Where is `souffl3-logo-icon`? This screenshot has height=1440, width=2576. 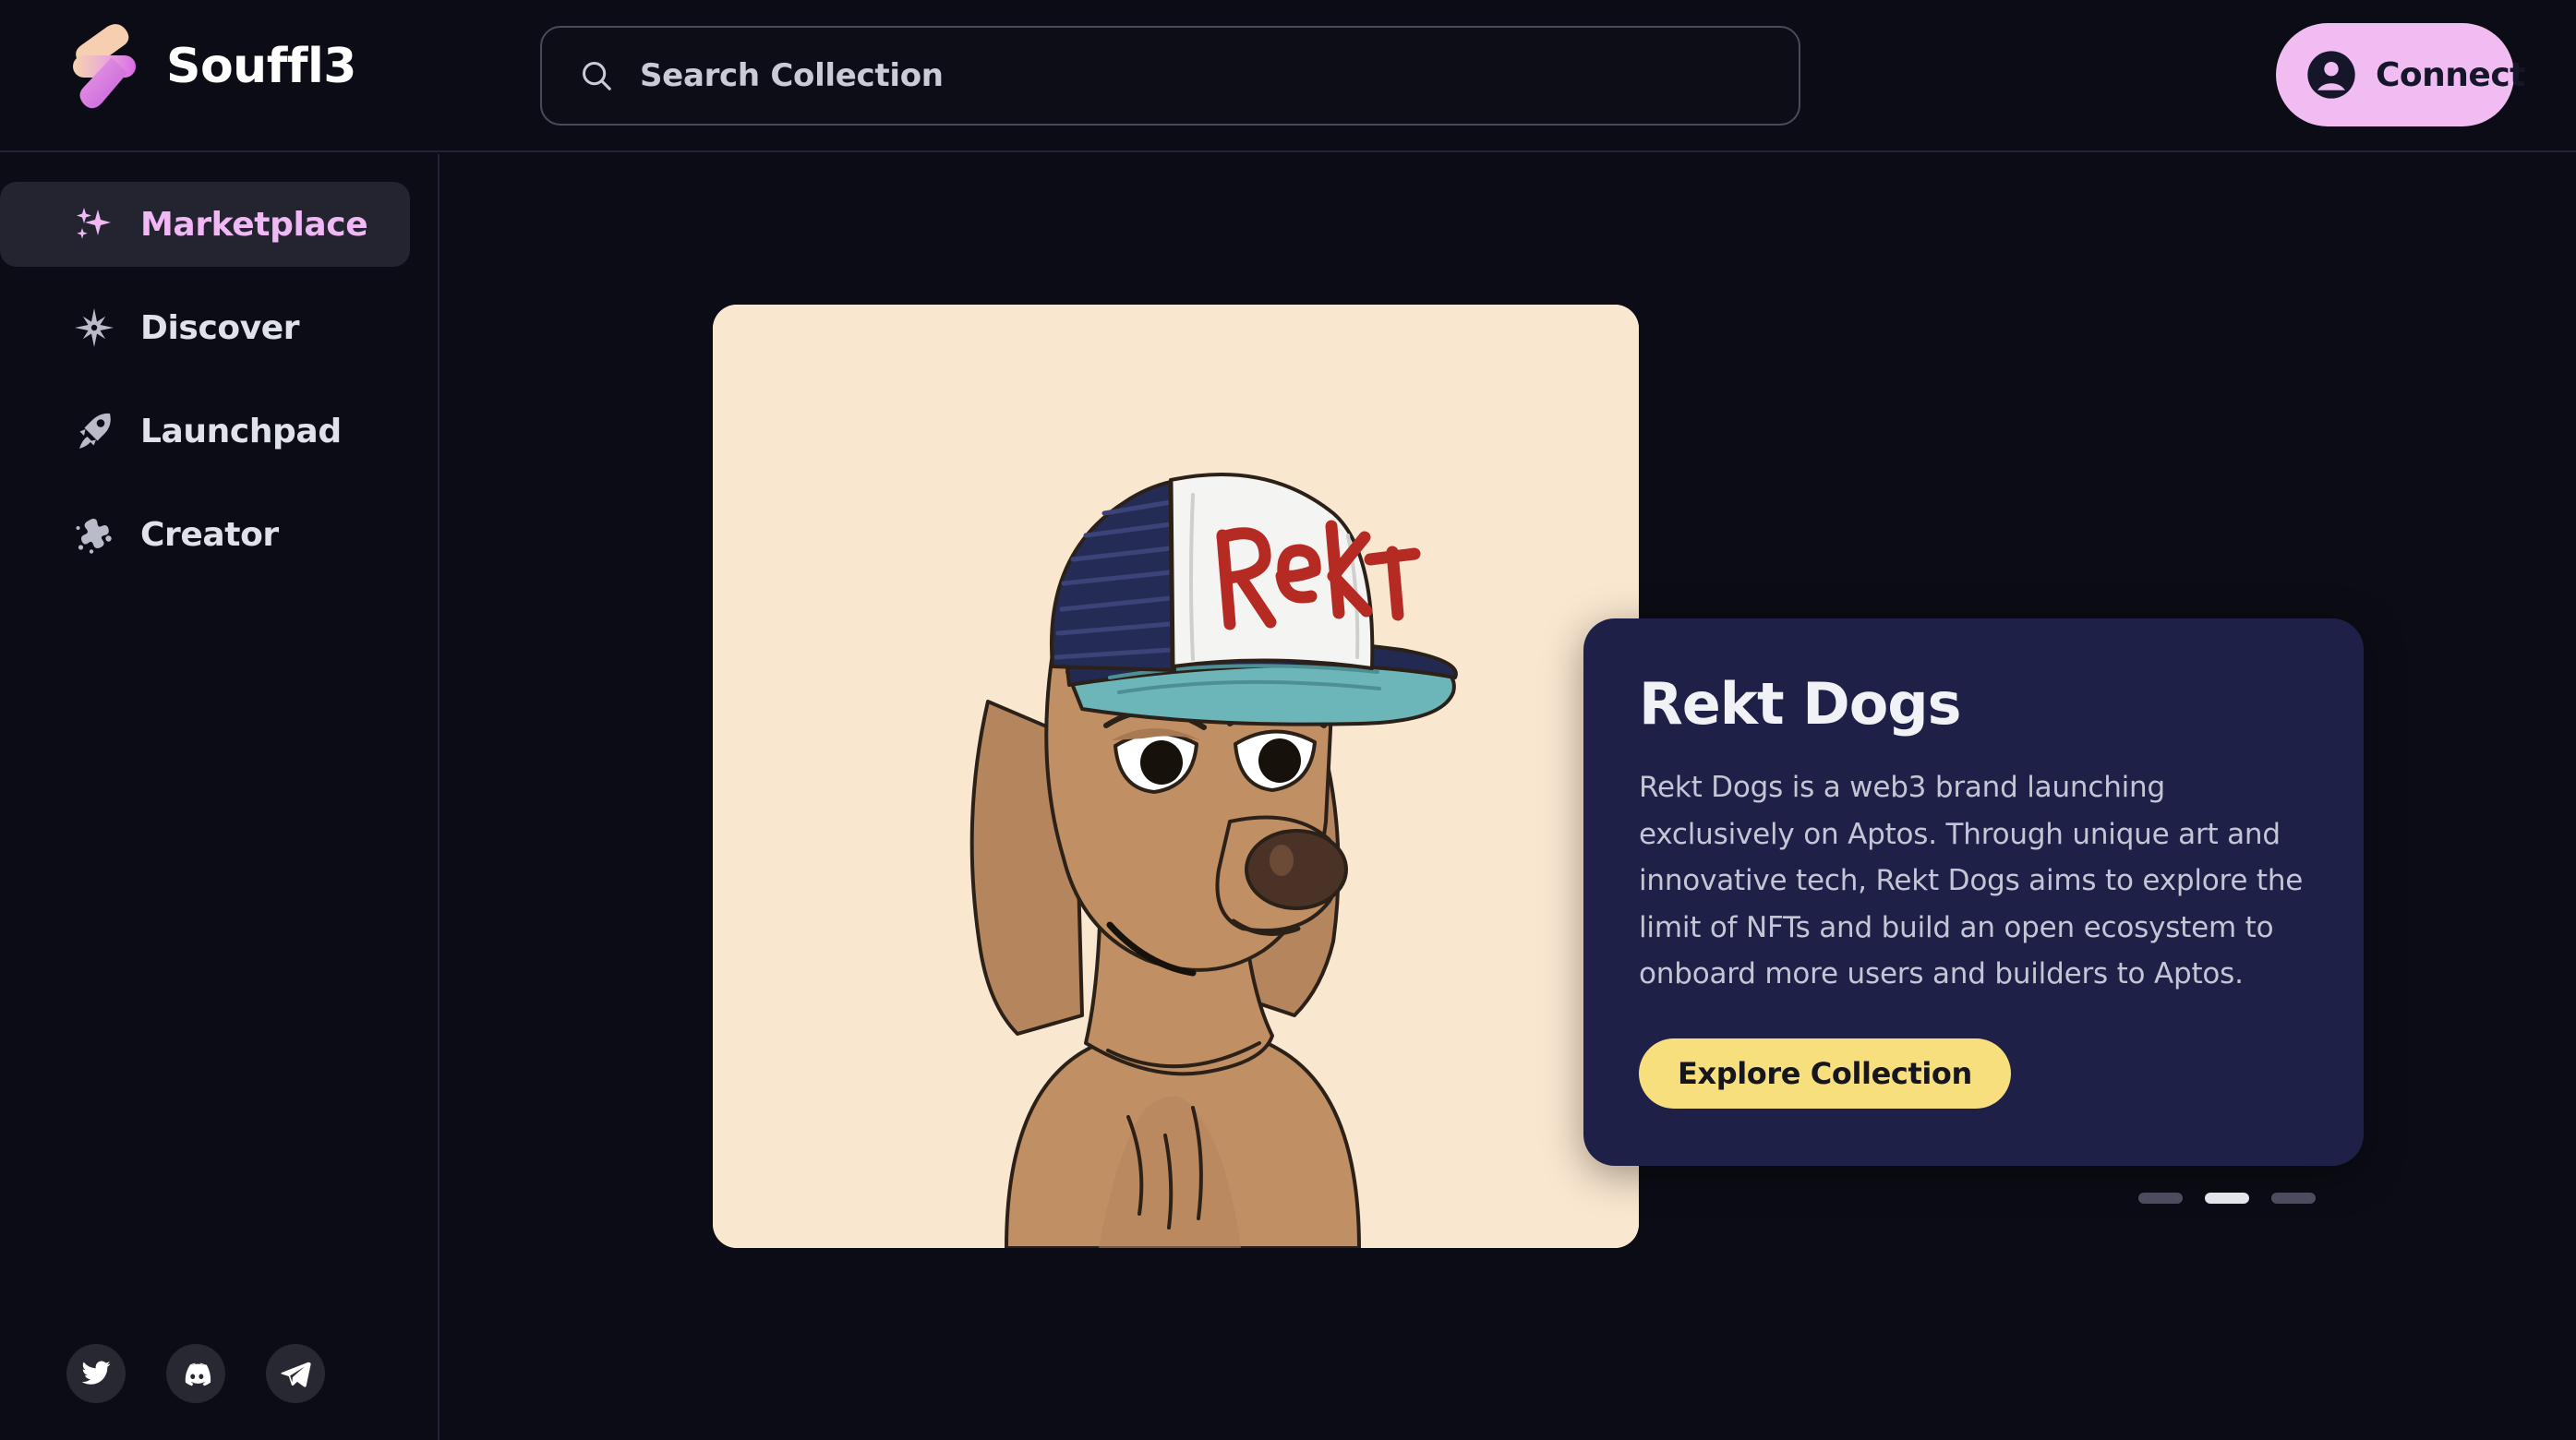
souffl3-logo-icon is located at coordinates (104, 66).